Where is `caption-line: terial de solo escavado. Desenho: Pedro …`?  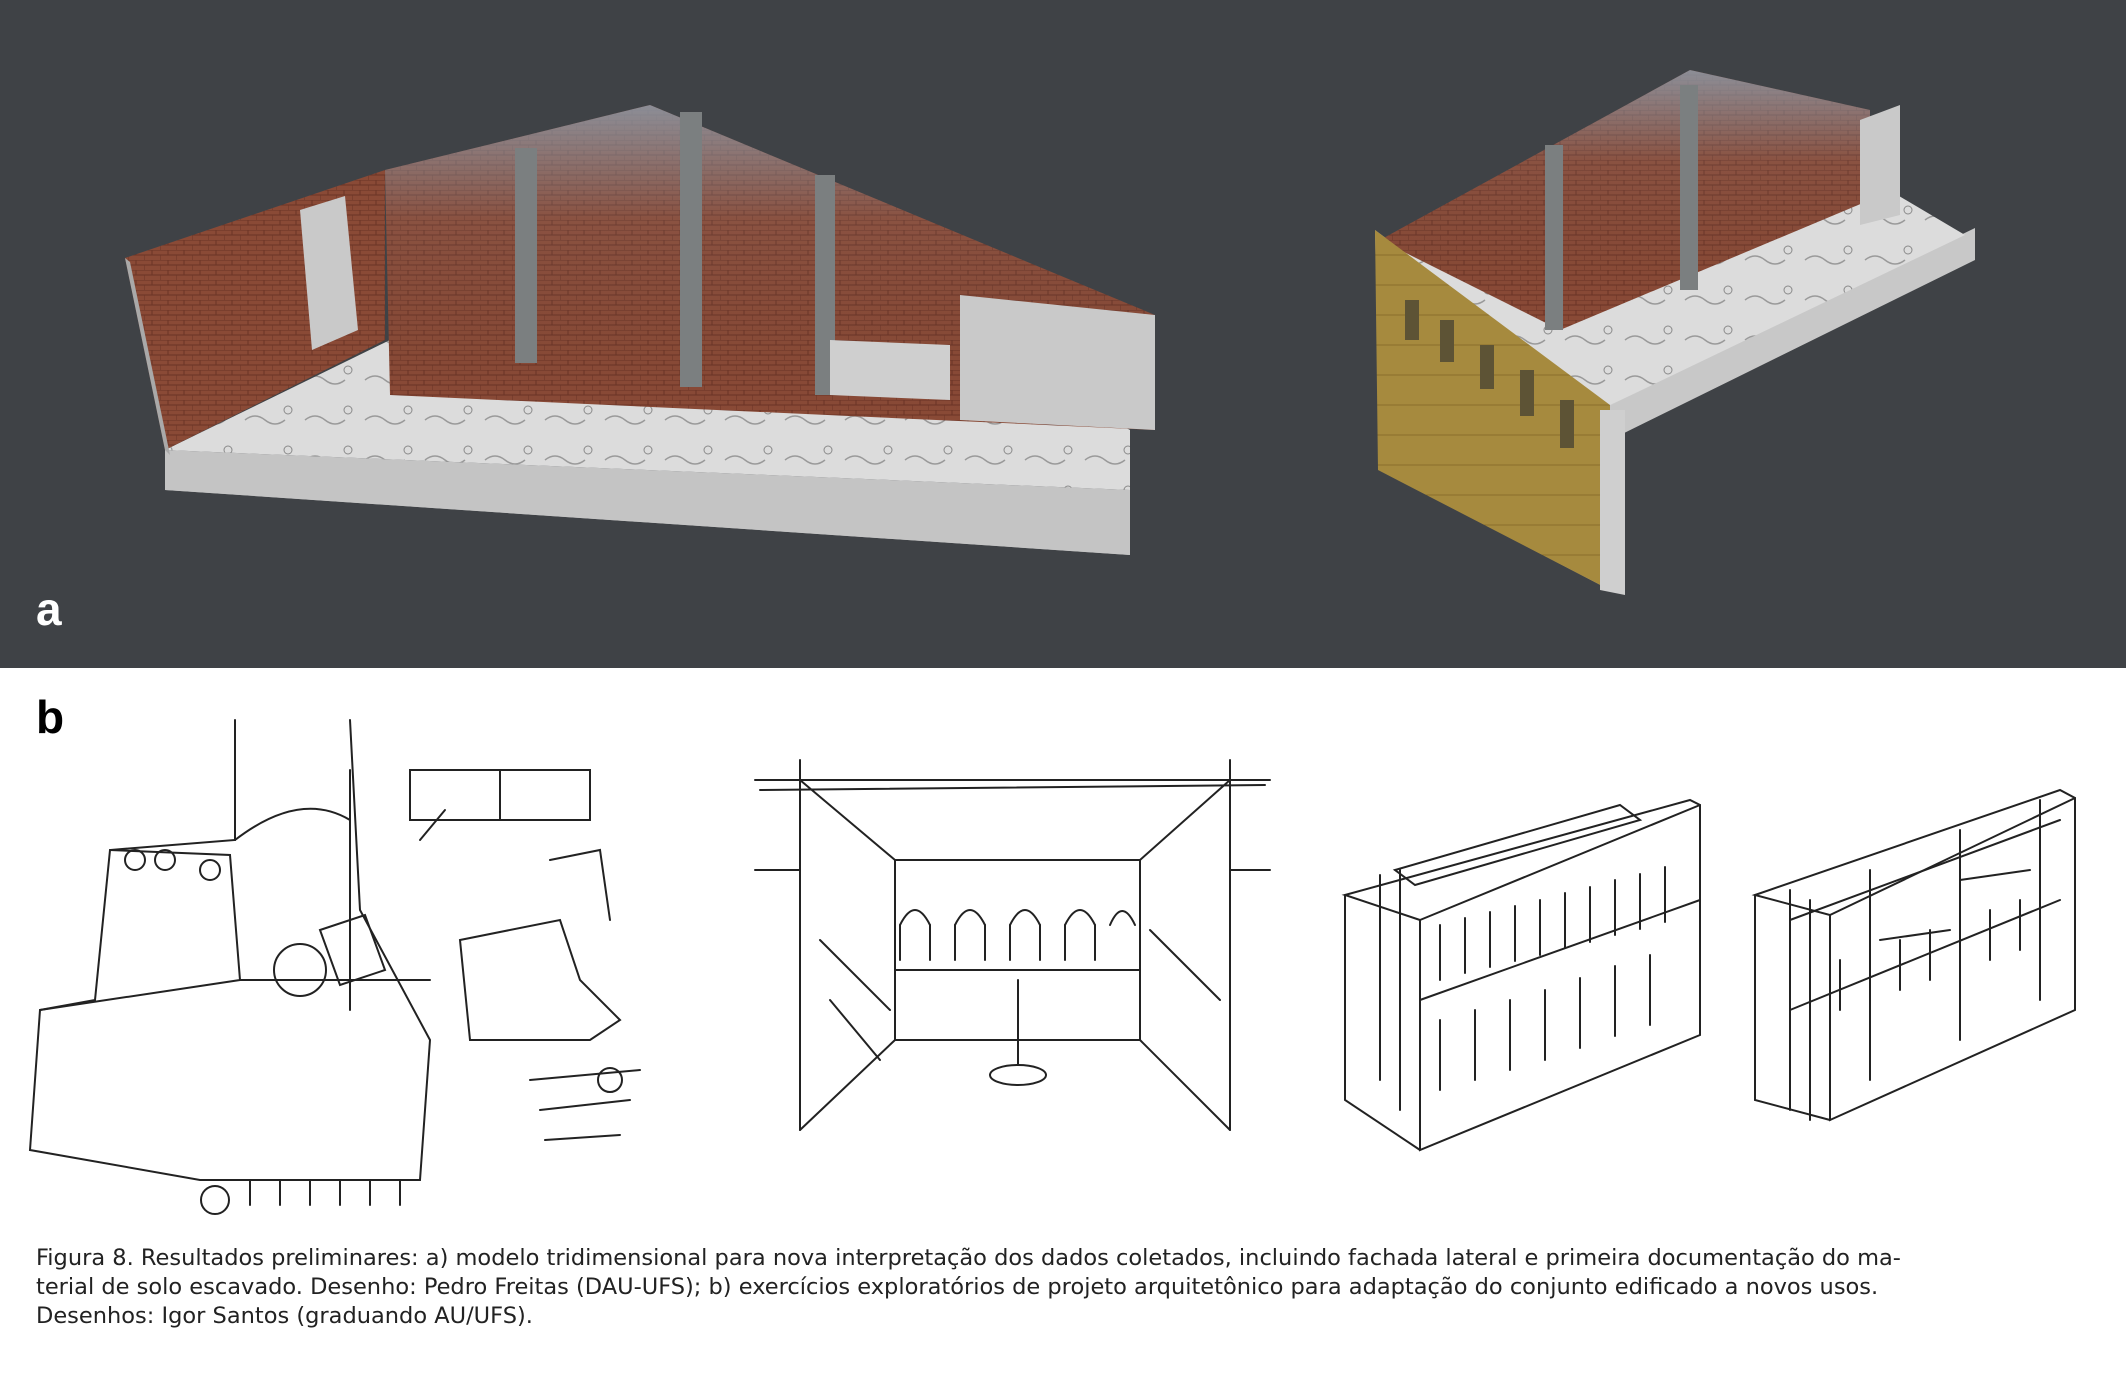 caption-line: terial de solo escavado. Desenho: Pedro … is located at coordinates (957, 1287).